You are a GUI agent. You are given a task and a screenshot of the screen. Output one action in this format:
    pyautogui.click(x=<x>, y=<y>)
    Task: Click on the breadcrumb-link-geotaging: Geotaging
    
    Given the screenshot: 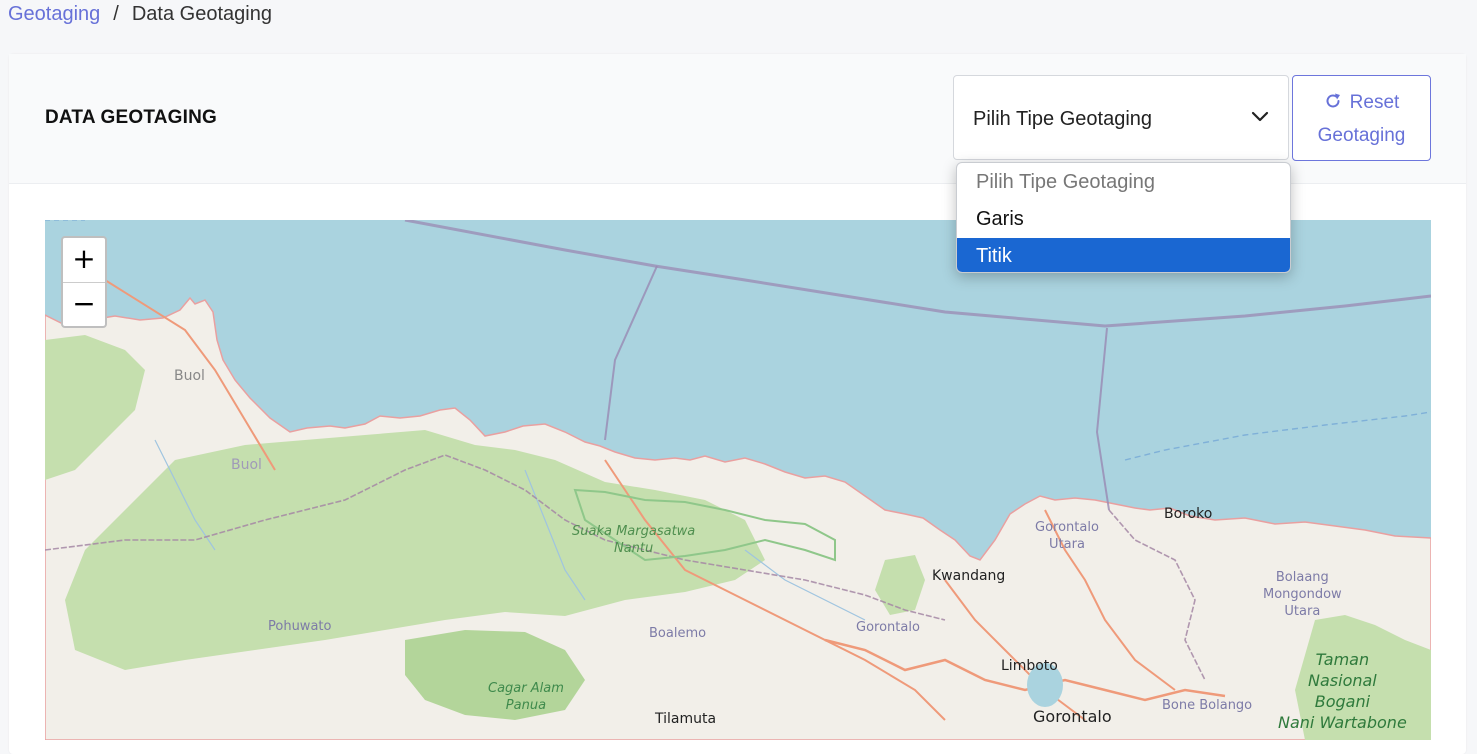 What is the action you would take?
    pyautogui.click(x=54, y=14)
    